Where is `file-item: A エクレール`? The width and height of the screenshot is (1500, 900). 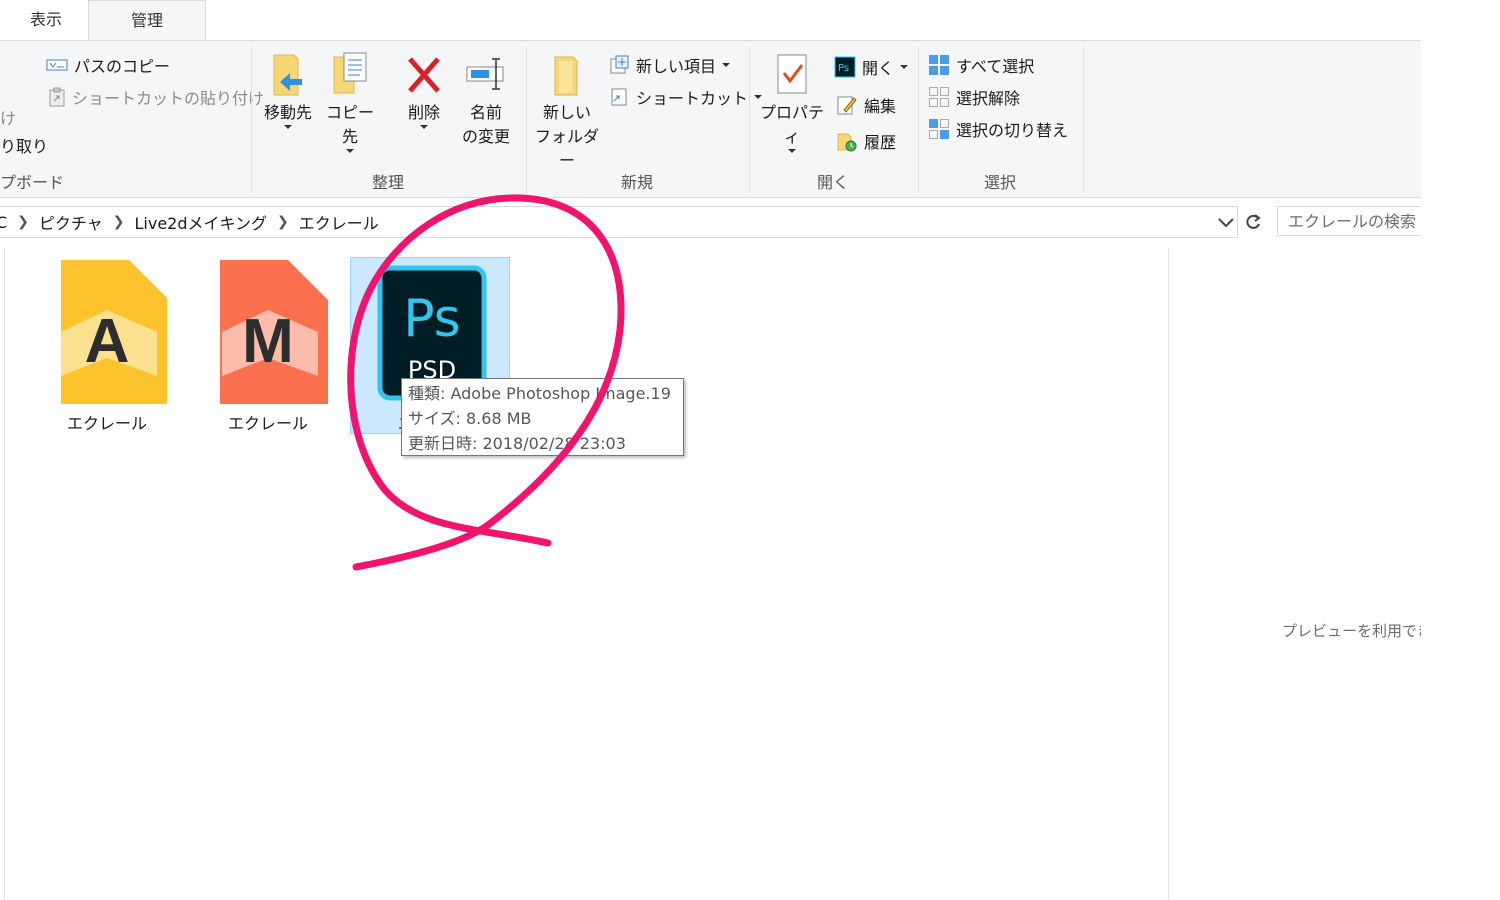
file-item: A エクレール is located at coordinates (107, 346).